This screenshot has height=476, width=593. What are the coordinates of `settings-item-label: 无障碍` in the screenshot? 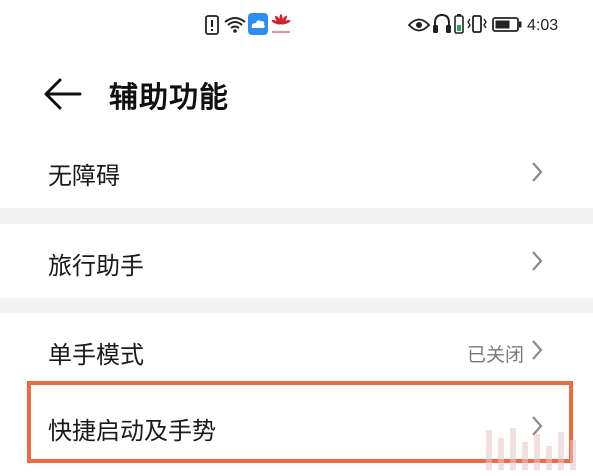 It's located at (84, 176).